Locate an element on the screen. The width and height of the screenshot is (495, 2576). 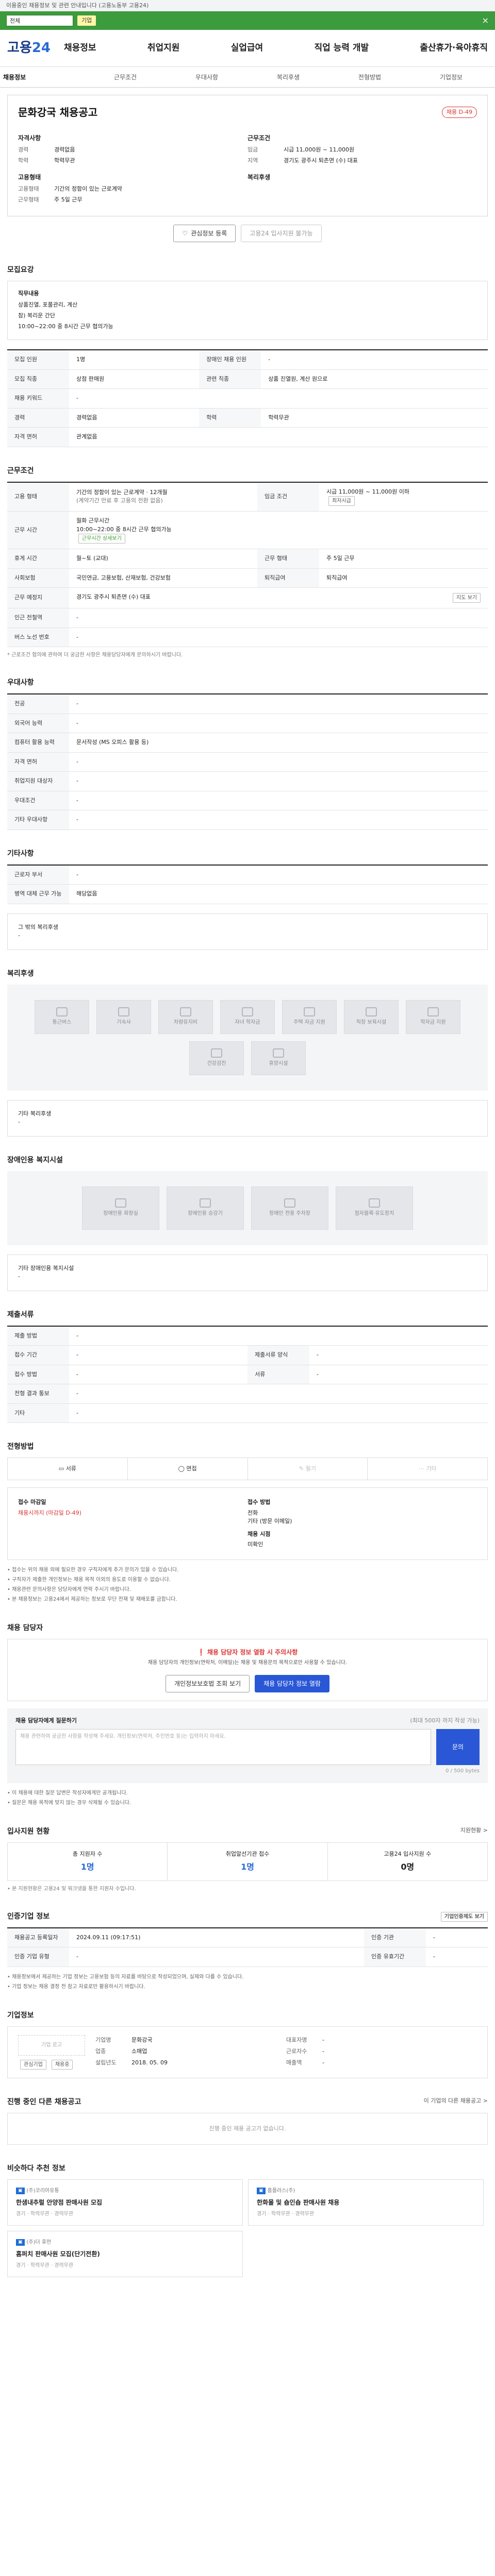
disability-etc-value: - is located at coordinates (19, 1276).